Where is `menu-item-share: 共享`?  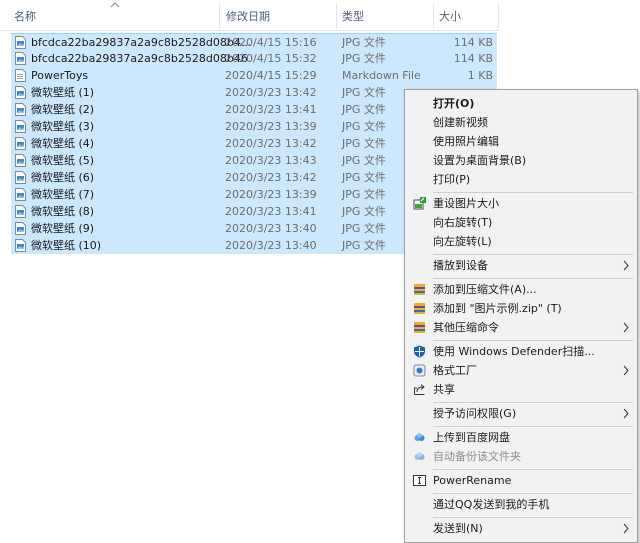
menu-item-share: 共享 is located at coordinates (521, 389).